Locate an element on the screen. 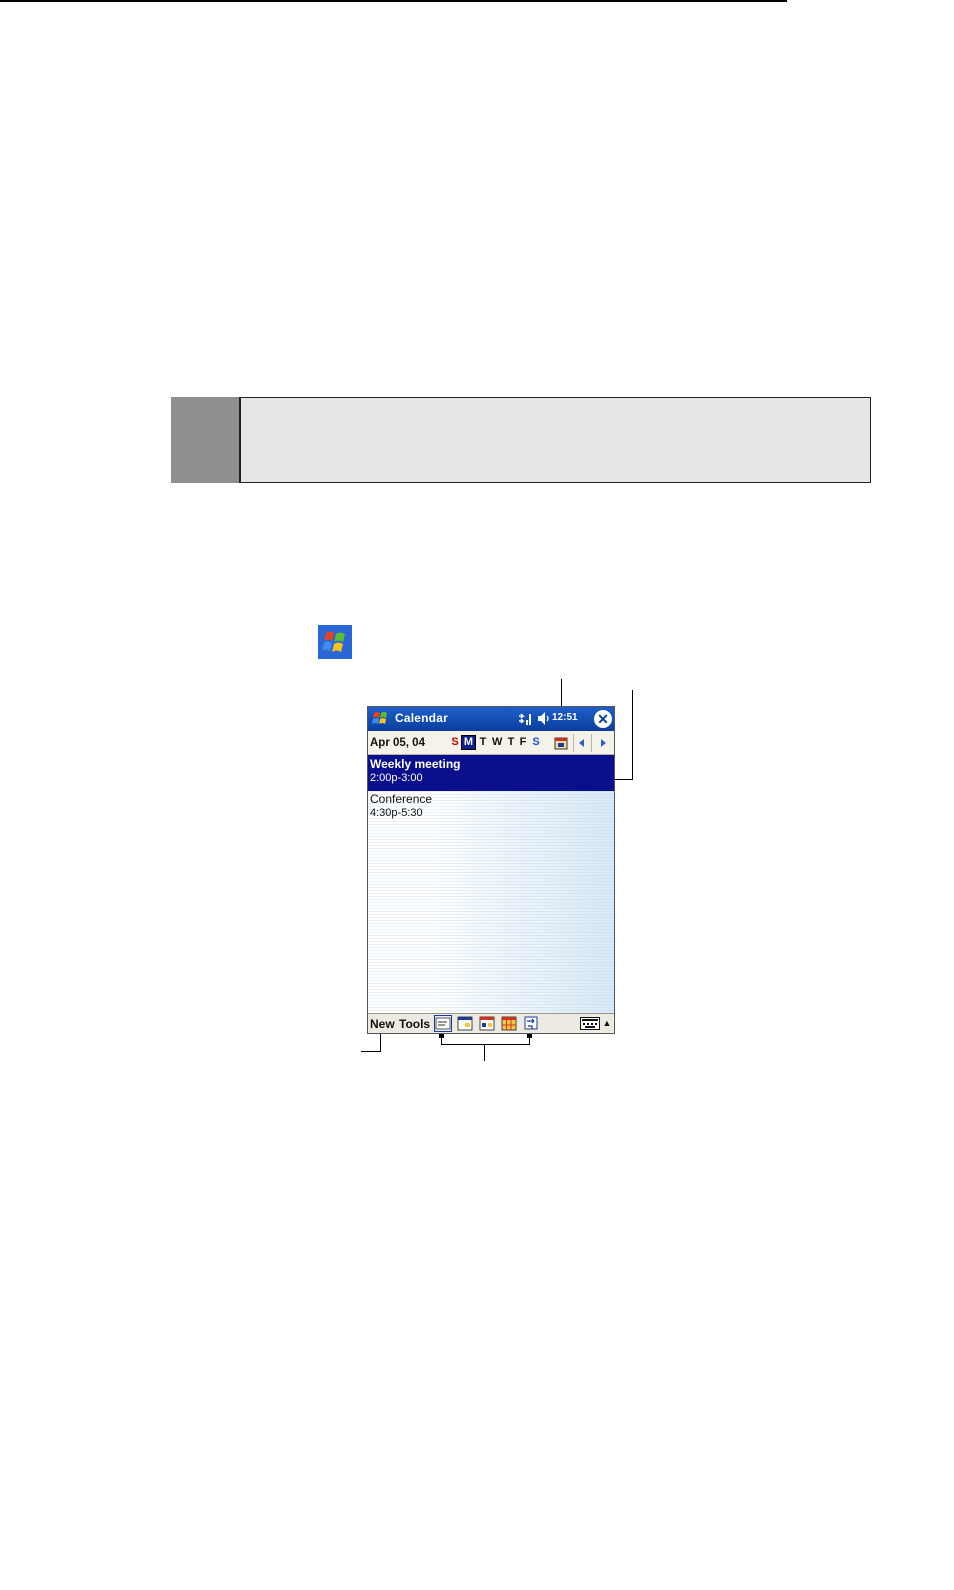 The image size is (954, 1590). callout-line-new-h is located at coordinates (371, 1051).